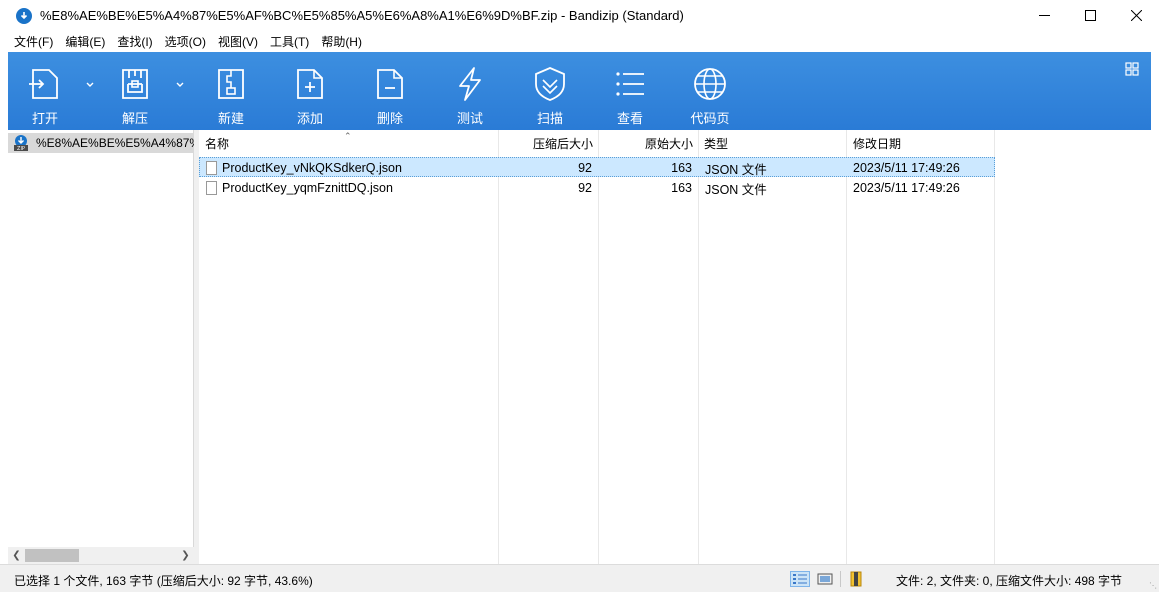  What do you see at coordinates (180, 85) in the screenshot?
I see `extract-dropdown-icon` at bounding box center [180, 85].